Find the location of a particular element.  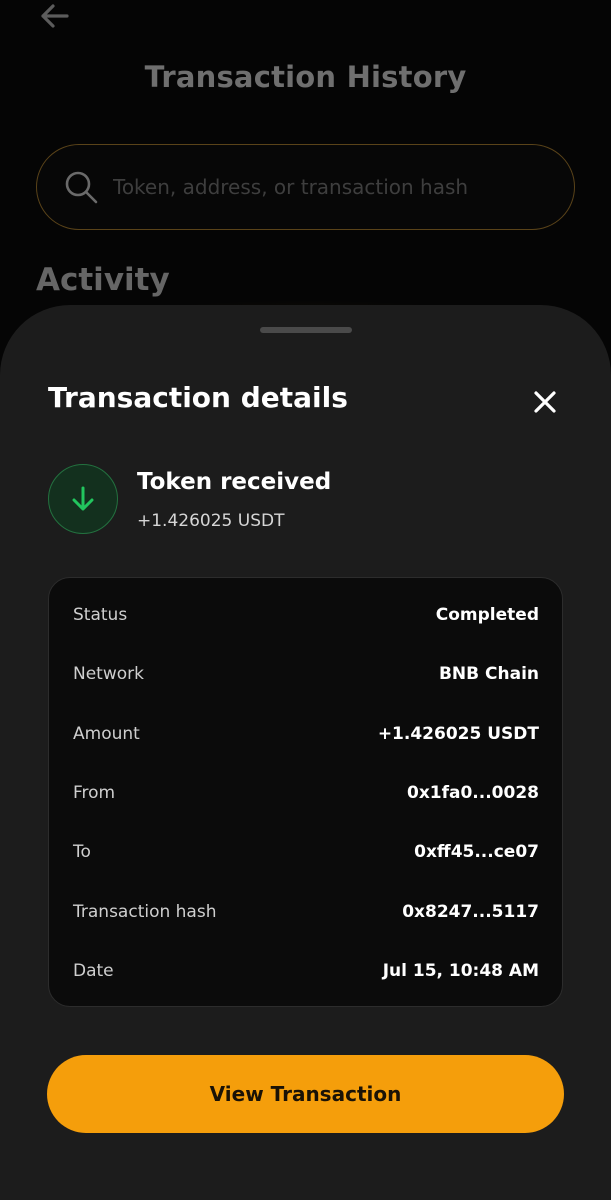

detail-label: Transaction hash is located at coordinates (145, 912).